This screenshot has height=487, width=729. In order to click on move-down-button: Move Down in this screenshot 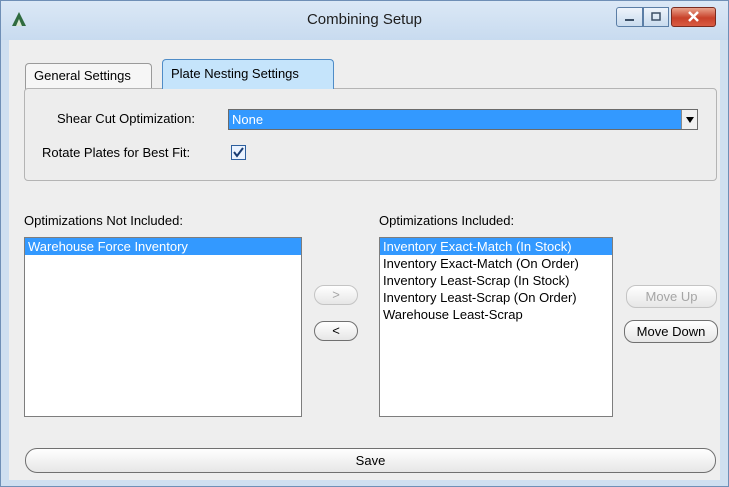, I will do `click(671, 331)`.